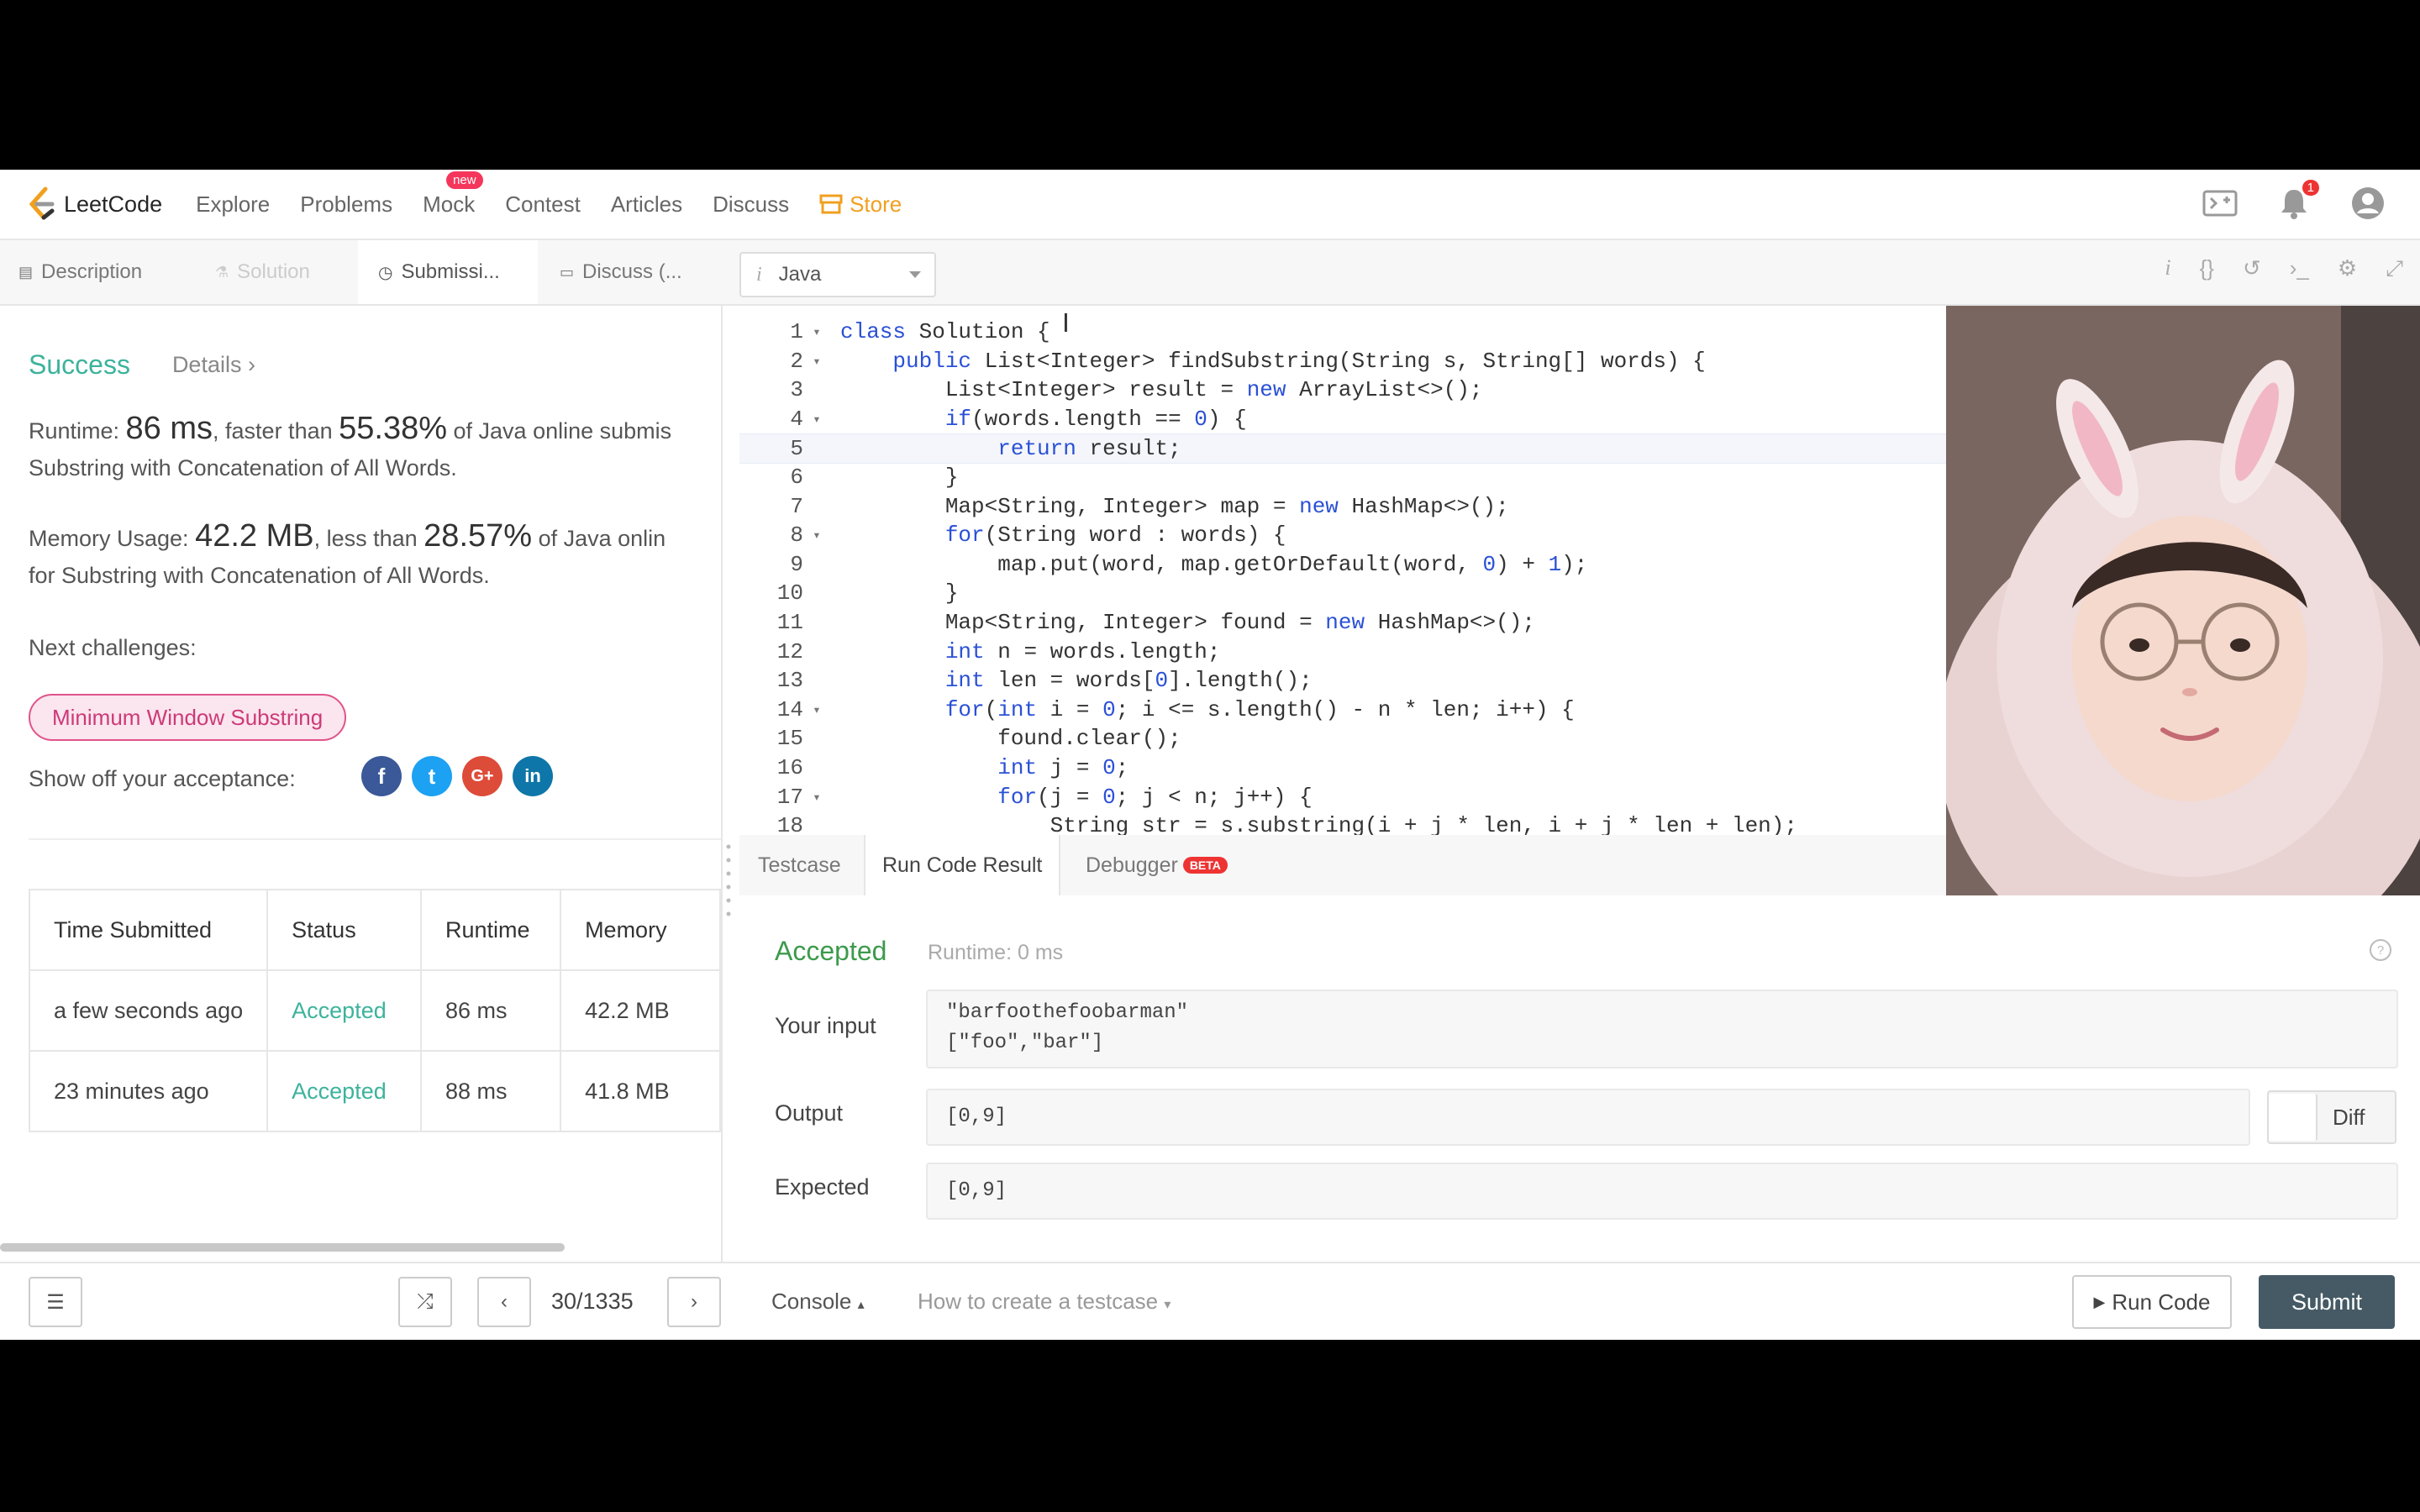 The image size is (2420, 1512). What do you see at coordinates (2299, 268) in the screenshot?
I see `terminal-icon: ›_` at bounding box center [2299, 268].